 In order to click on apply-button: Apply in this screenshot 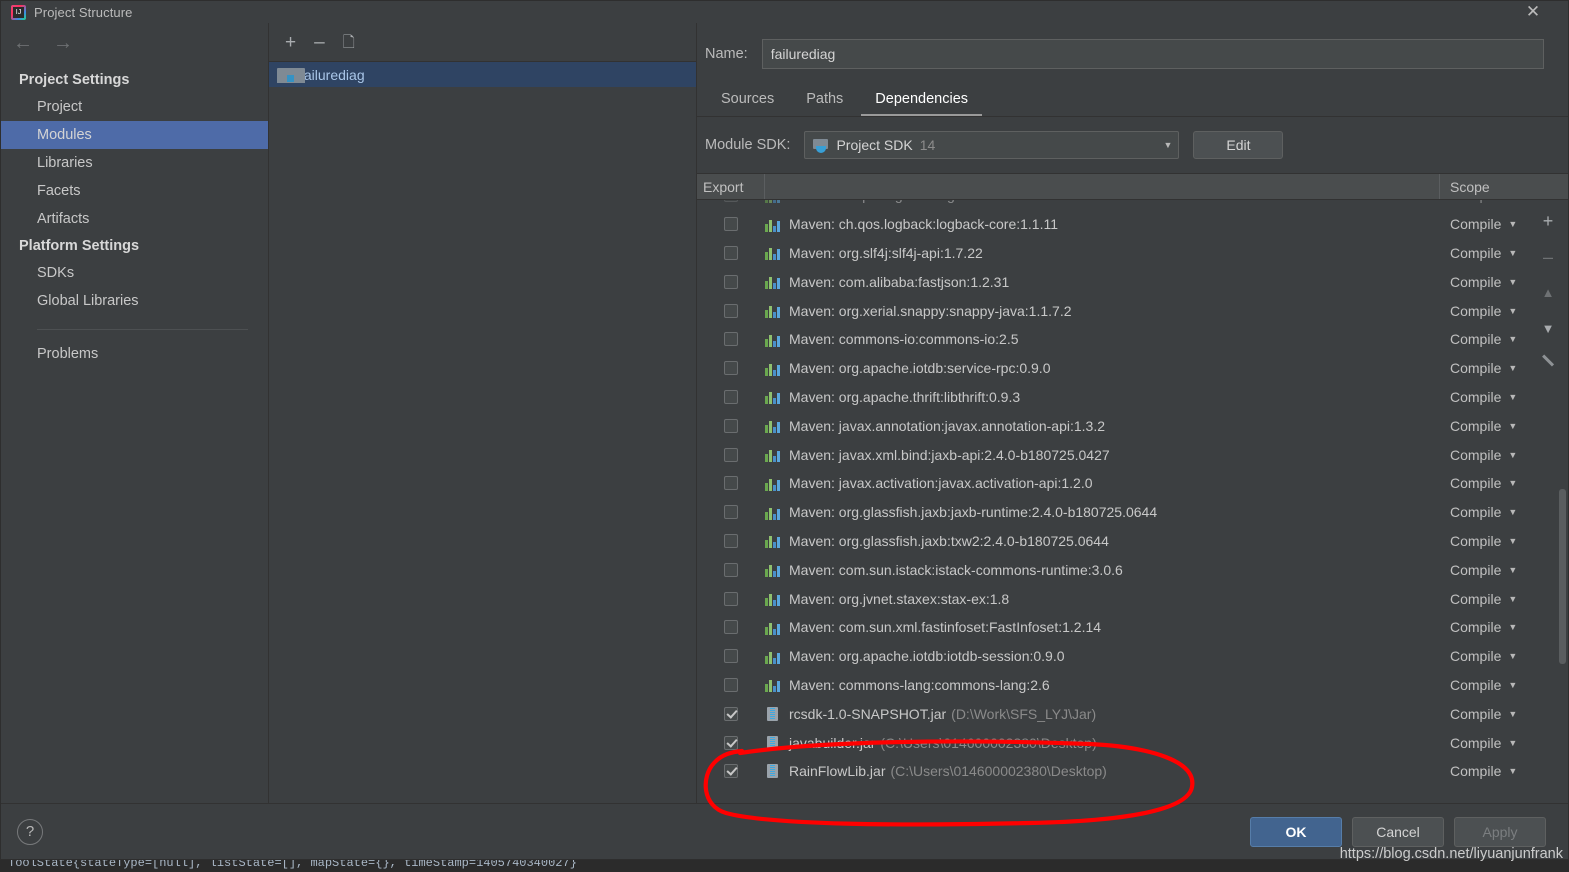, I will do `click(1500, 831)`.